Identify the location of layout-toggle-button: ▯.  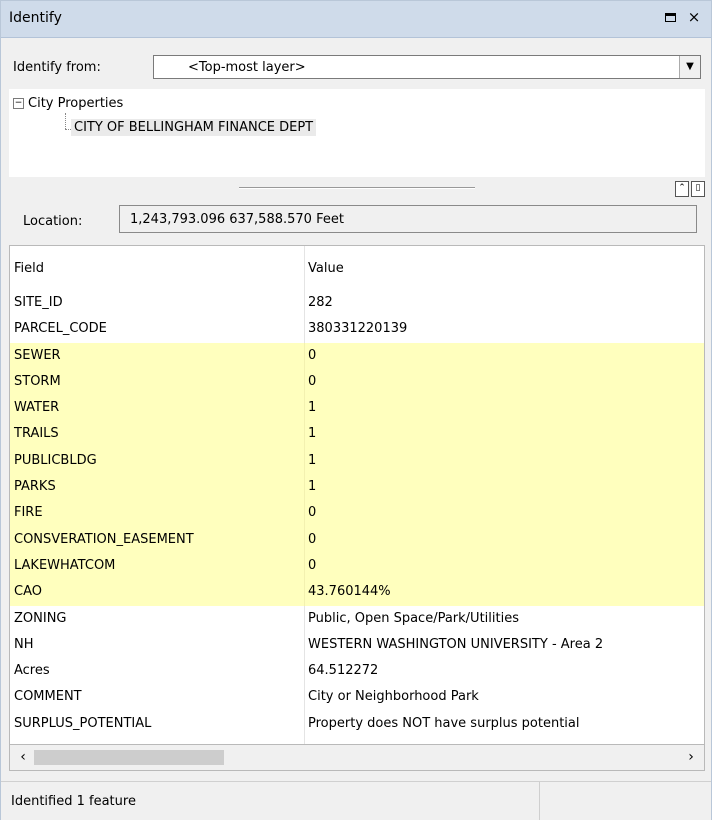
(698, 189).